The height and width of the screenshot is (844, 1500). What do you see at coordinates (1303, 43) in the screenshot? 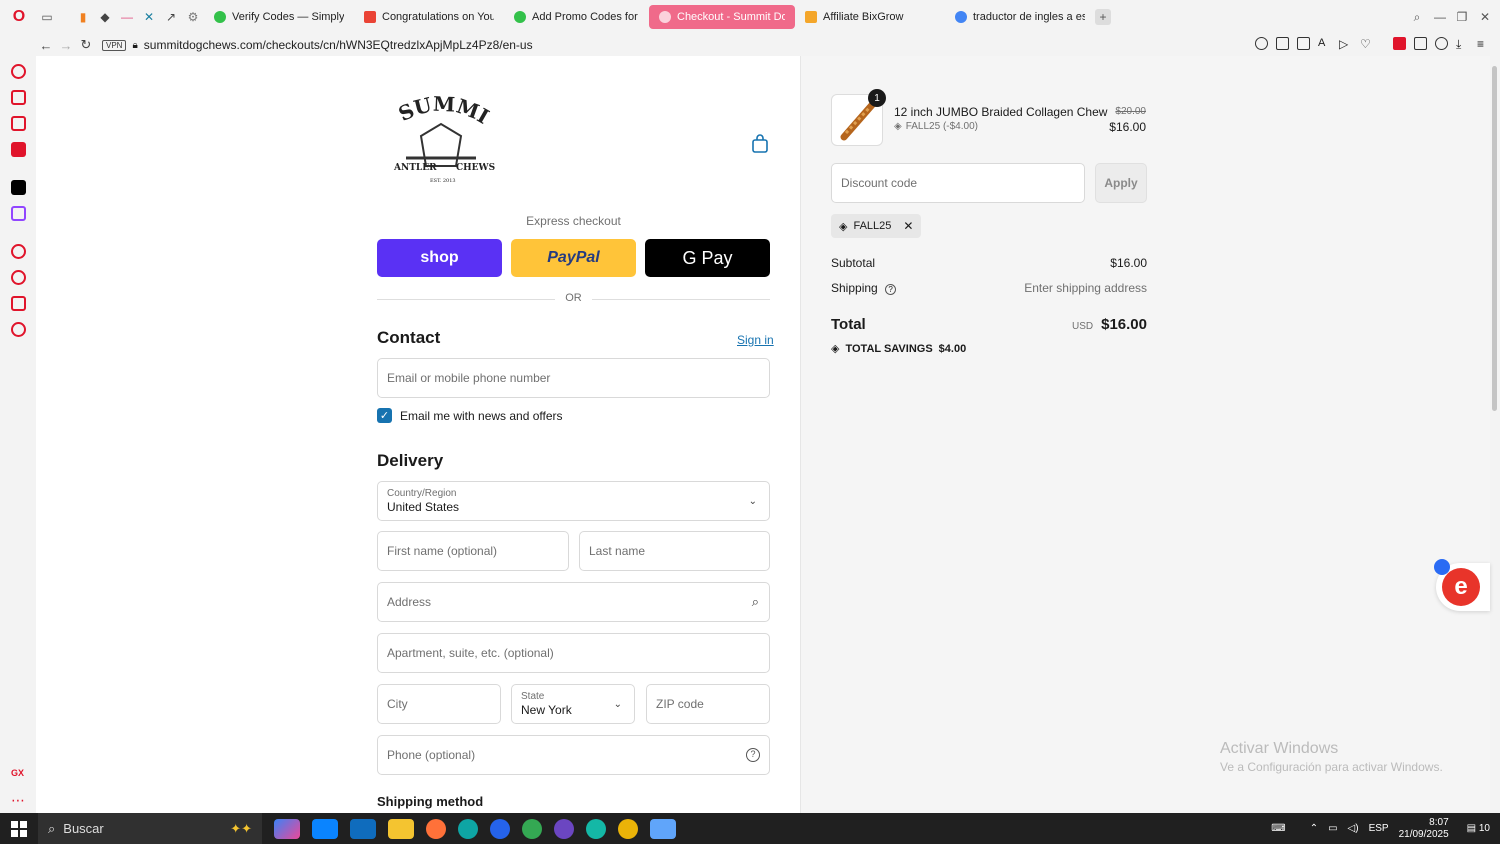
I see `shield-icon` at bounding box center [1303, 43].